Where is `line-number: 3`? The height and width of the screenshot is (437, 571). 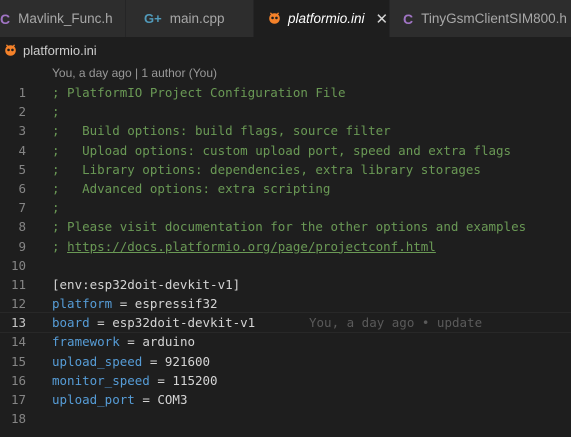 line-number: 3 is located at coordinates (22, 131).